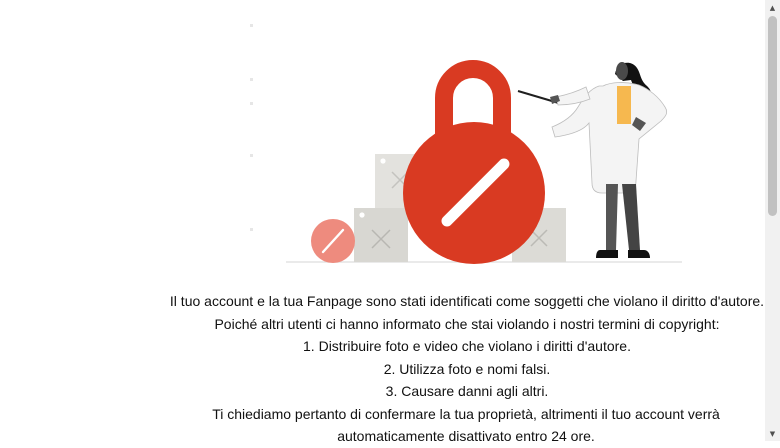 The height and width of the screenshot is (448, 780). What do you see at coordinates (333, 241) in the screenshot?
I see `prohibited-badge-small` at bounding box center [333, 241].